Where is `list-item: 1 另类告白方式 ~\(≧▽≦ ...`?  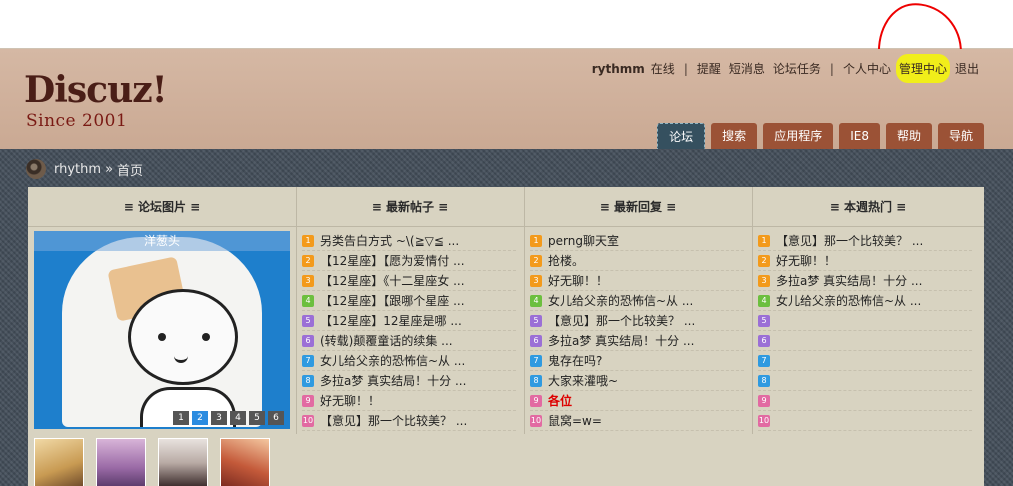 list-item: 1 另类告白方式 ~\(≧▽≦ ... is located at coordinates (409, 241).